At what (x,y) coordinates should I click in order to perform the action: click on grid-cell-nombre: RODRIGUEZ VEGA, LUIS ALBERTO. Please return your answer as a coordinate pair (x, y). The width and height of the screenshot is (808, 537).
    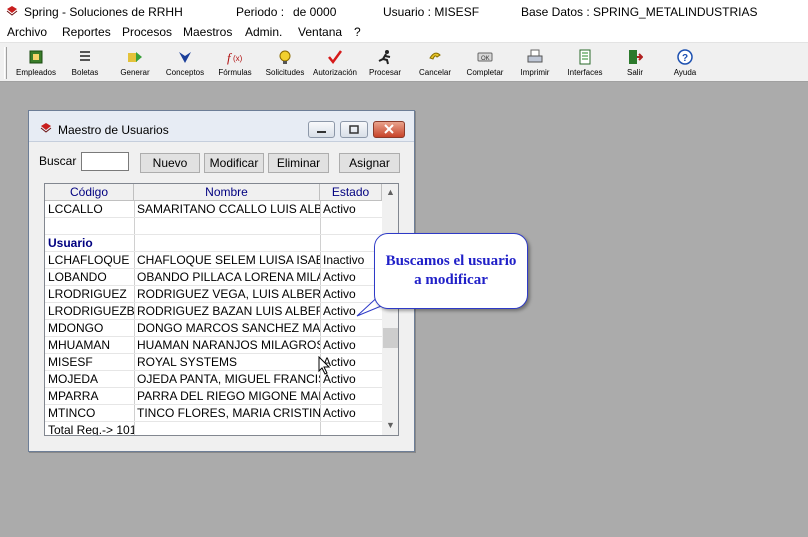
    Looking at the image, I should click on (227, 294).